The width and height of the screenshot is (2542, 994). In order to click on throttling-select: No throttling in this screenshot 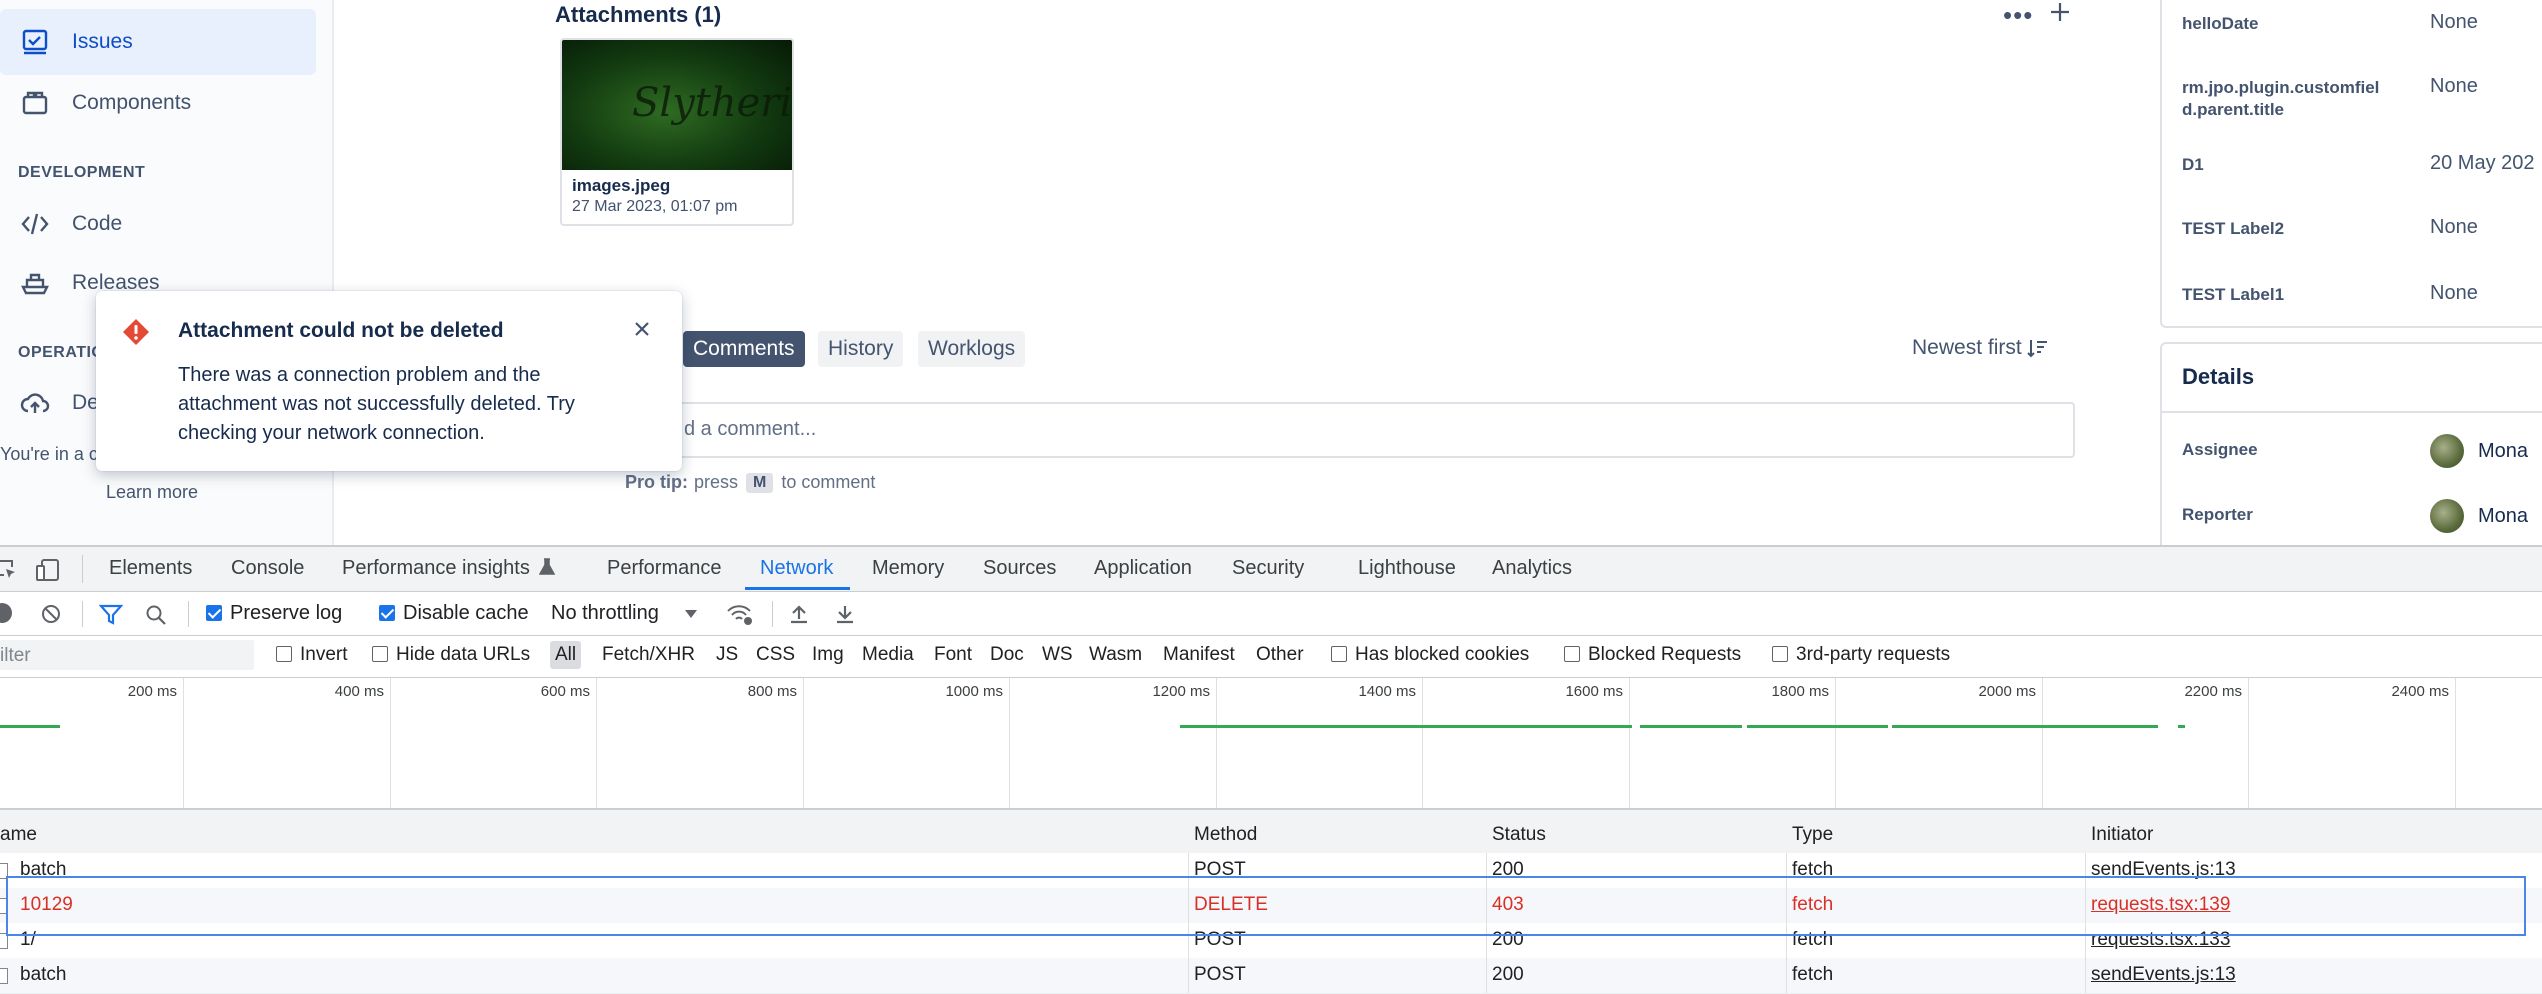, I will do `click(625, 613)`.